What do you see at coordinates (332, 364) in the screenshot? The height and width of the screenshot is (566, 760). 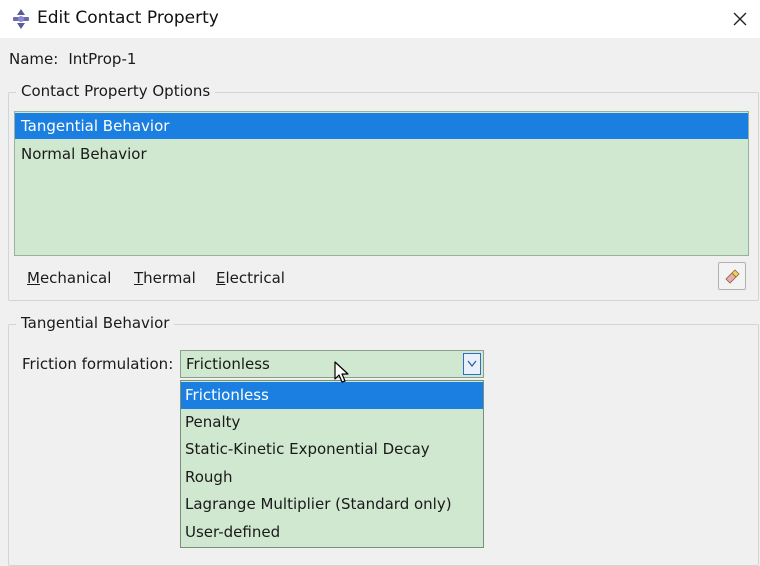 I see `friction-formulation-select: Frictionless` at bounding box center [332, 364].